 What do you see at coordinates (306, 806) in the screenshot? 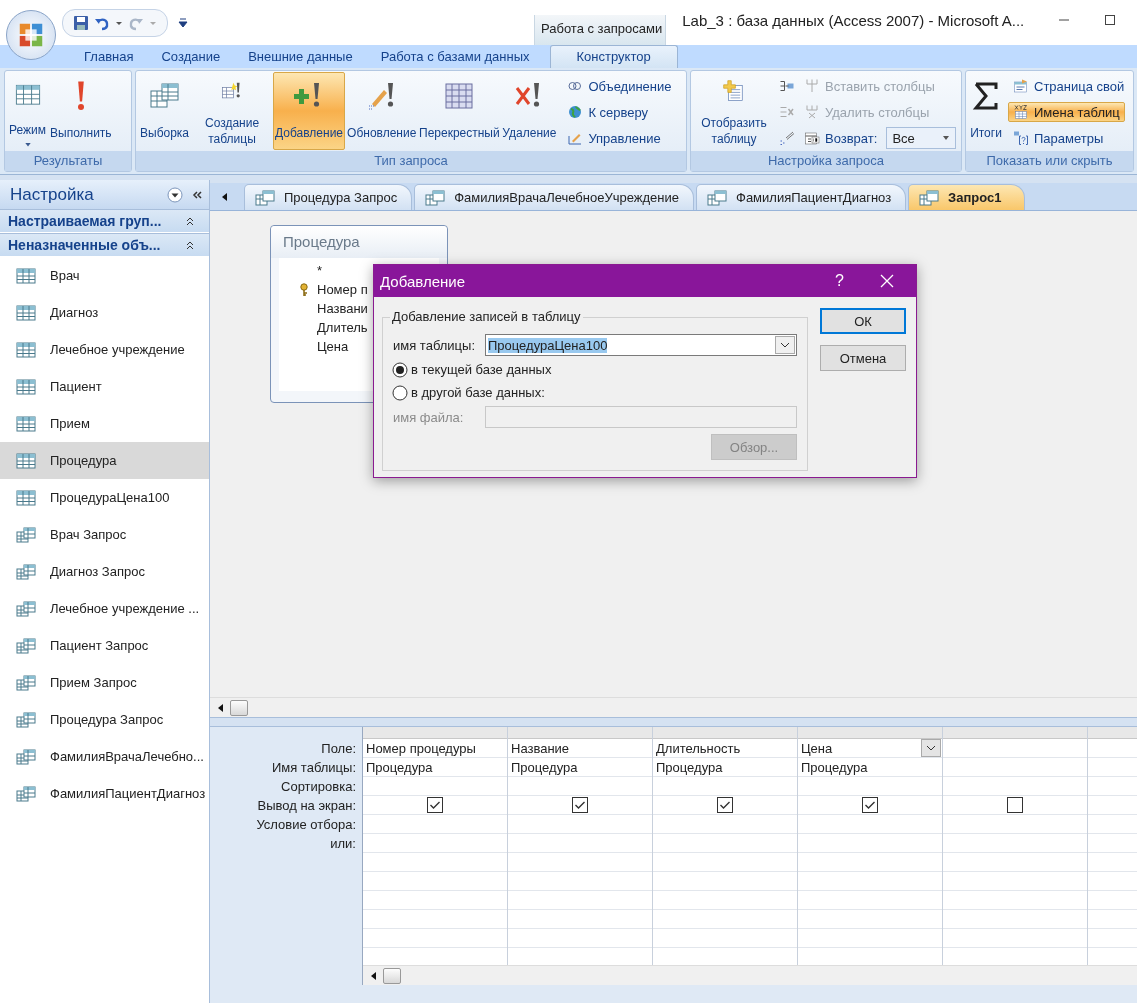
I see `row-label: Вывод на экран:` at bounding box center [306, 806].